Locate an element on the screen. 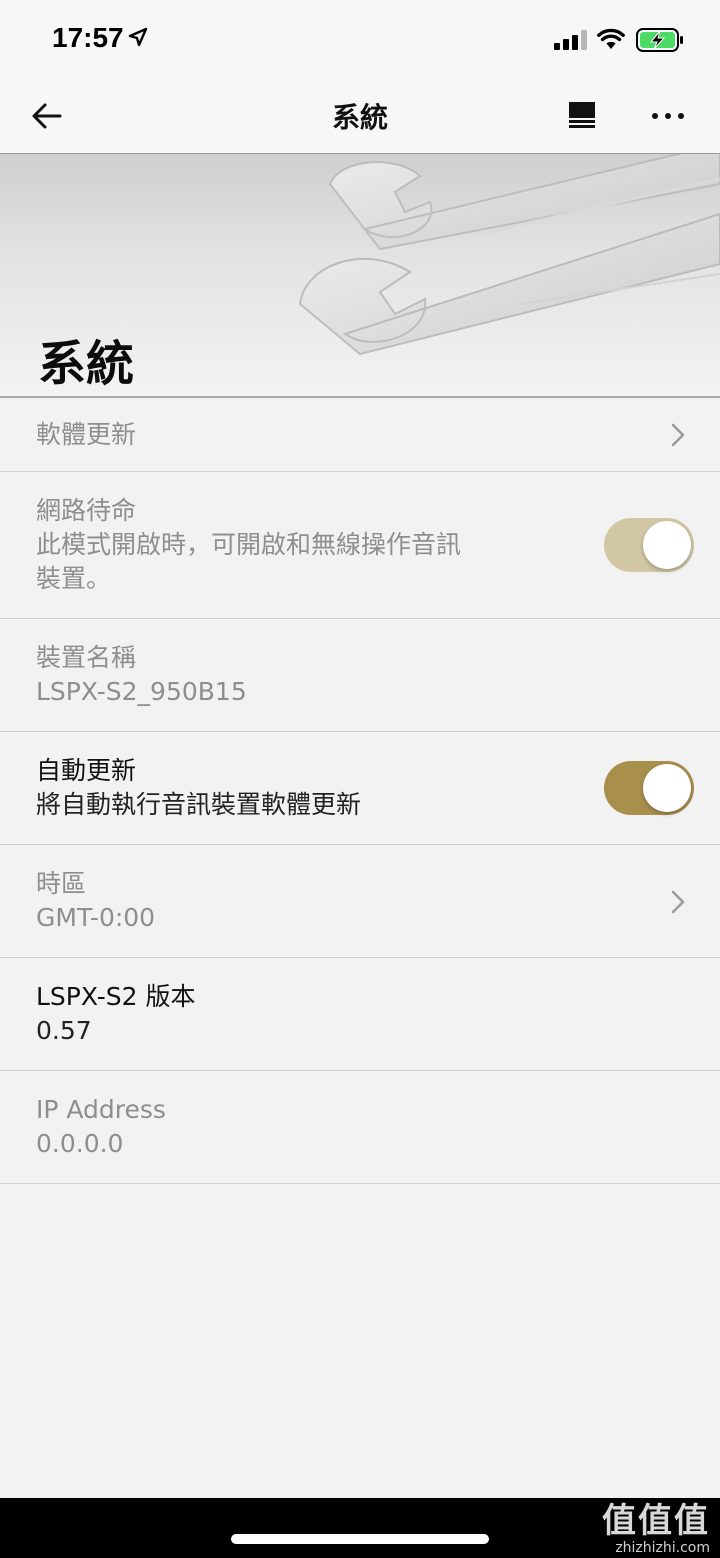  page-title: 系統 is located at coordinates (86, 364).